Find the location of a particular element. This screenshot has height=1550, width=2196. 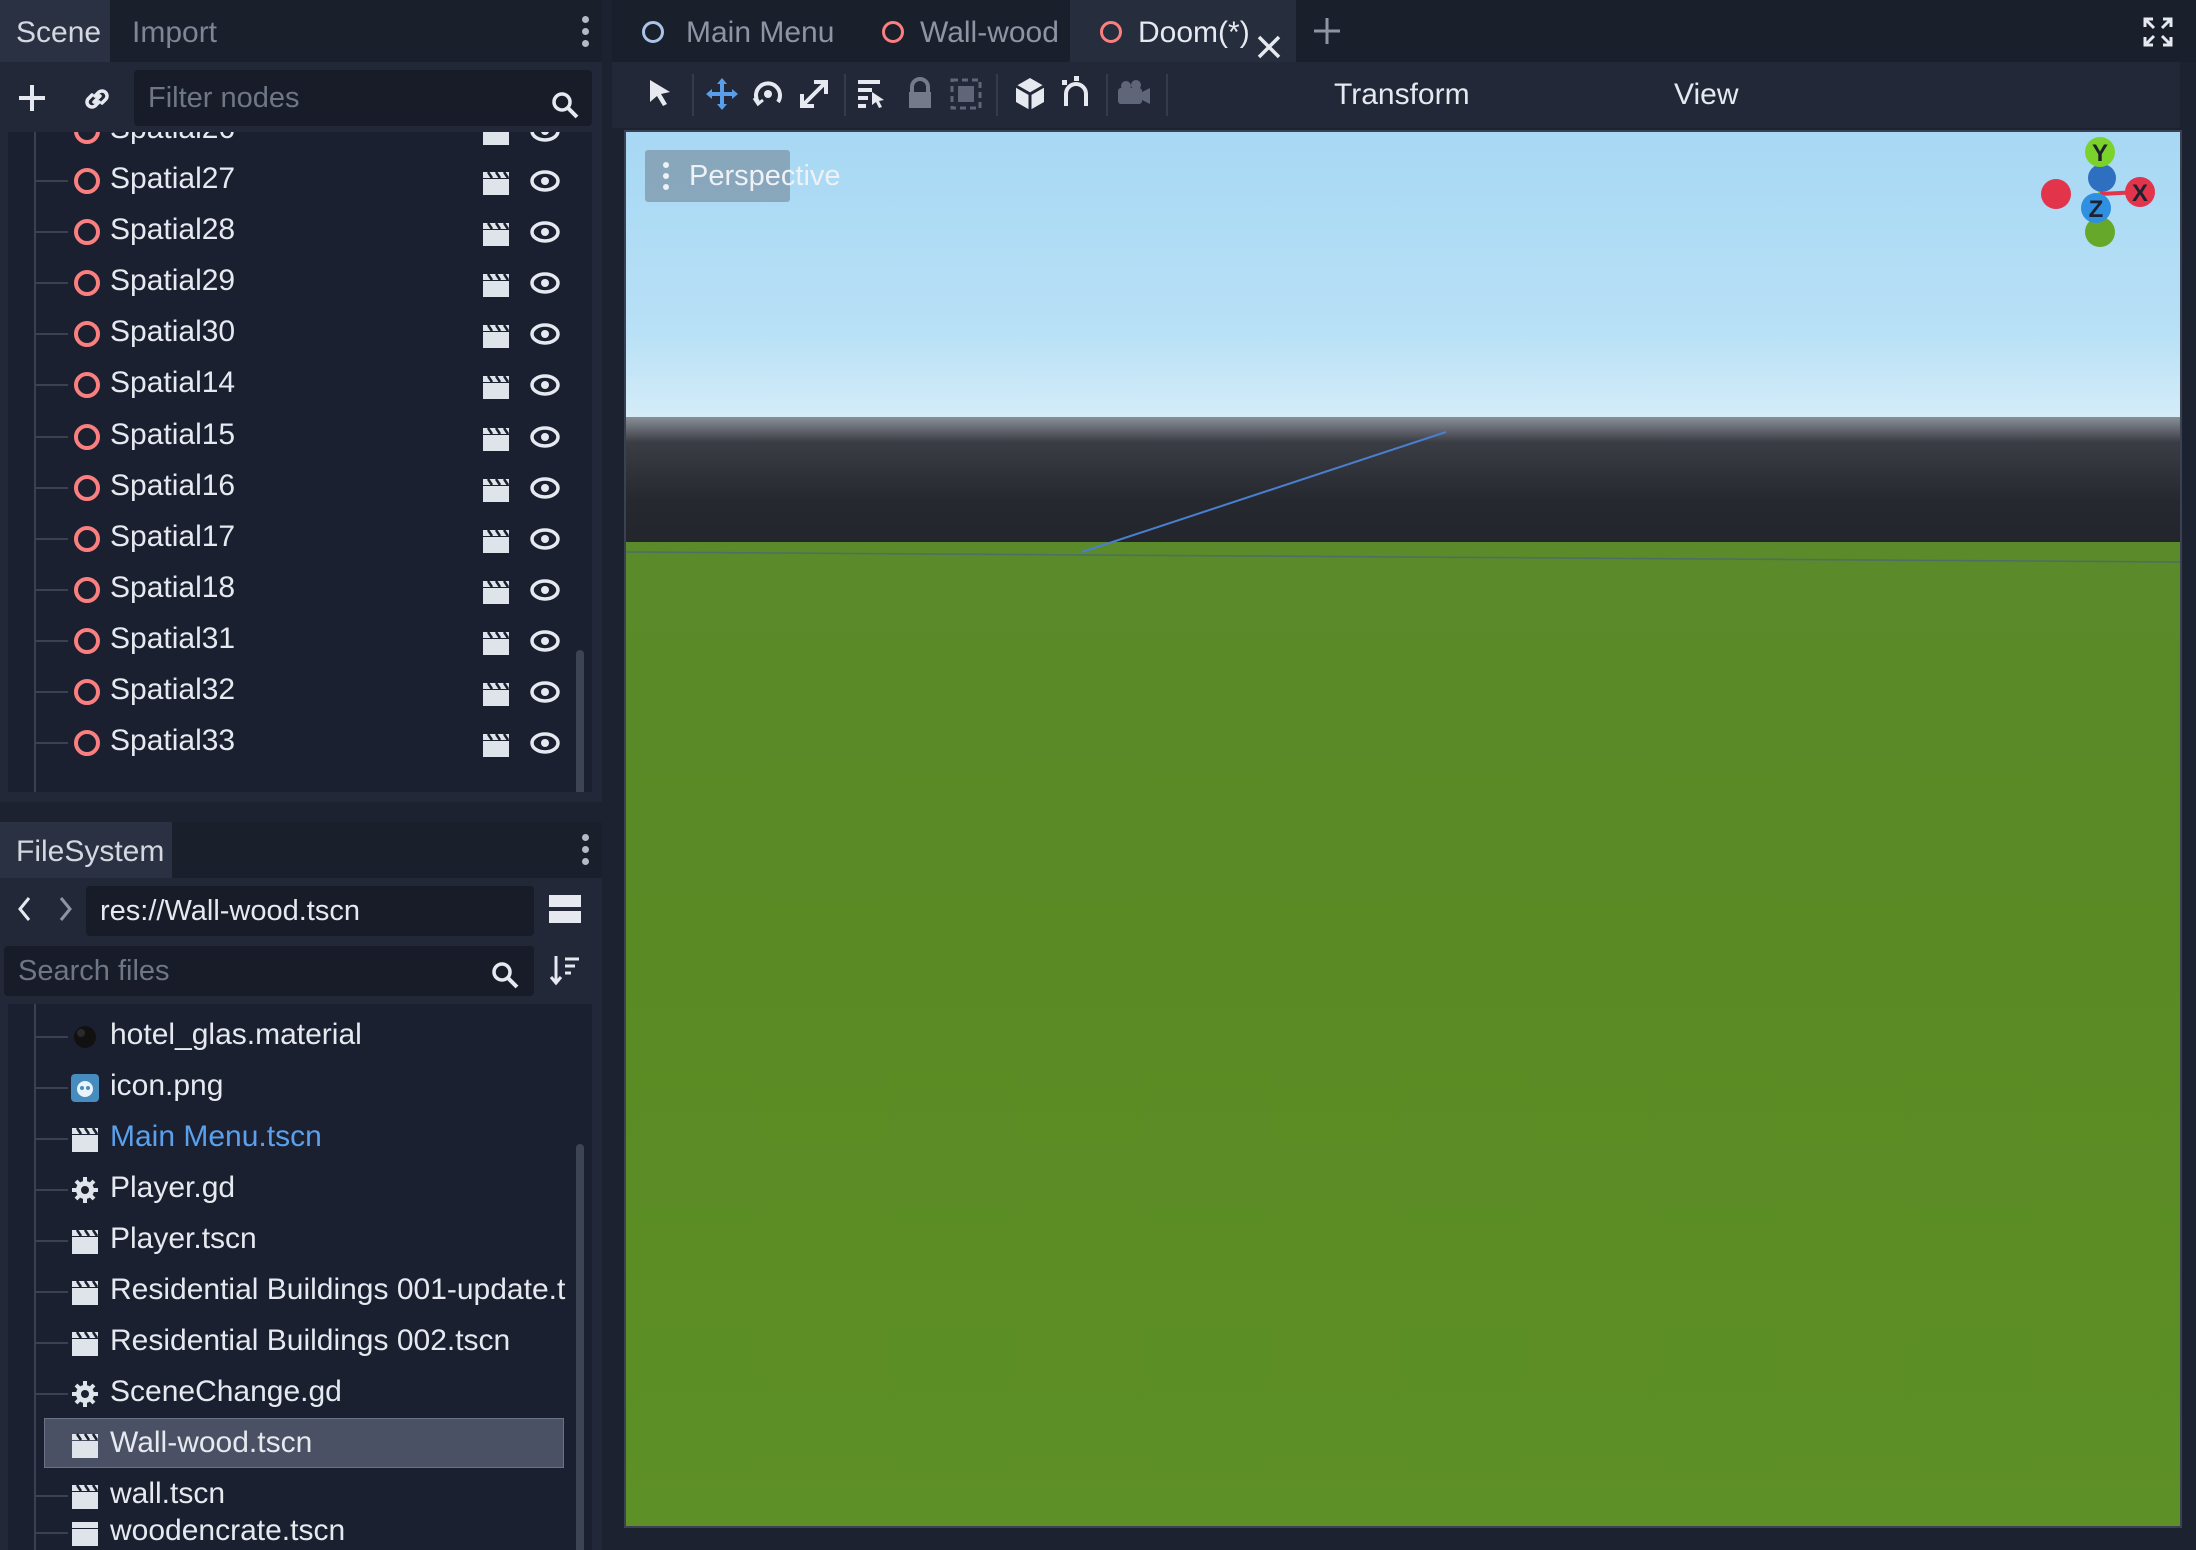

tree-row: Spatial14 is located at coordinates (288, 385).